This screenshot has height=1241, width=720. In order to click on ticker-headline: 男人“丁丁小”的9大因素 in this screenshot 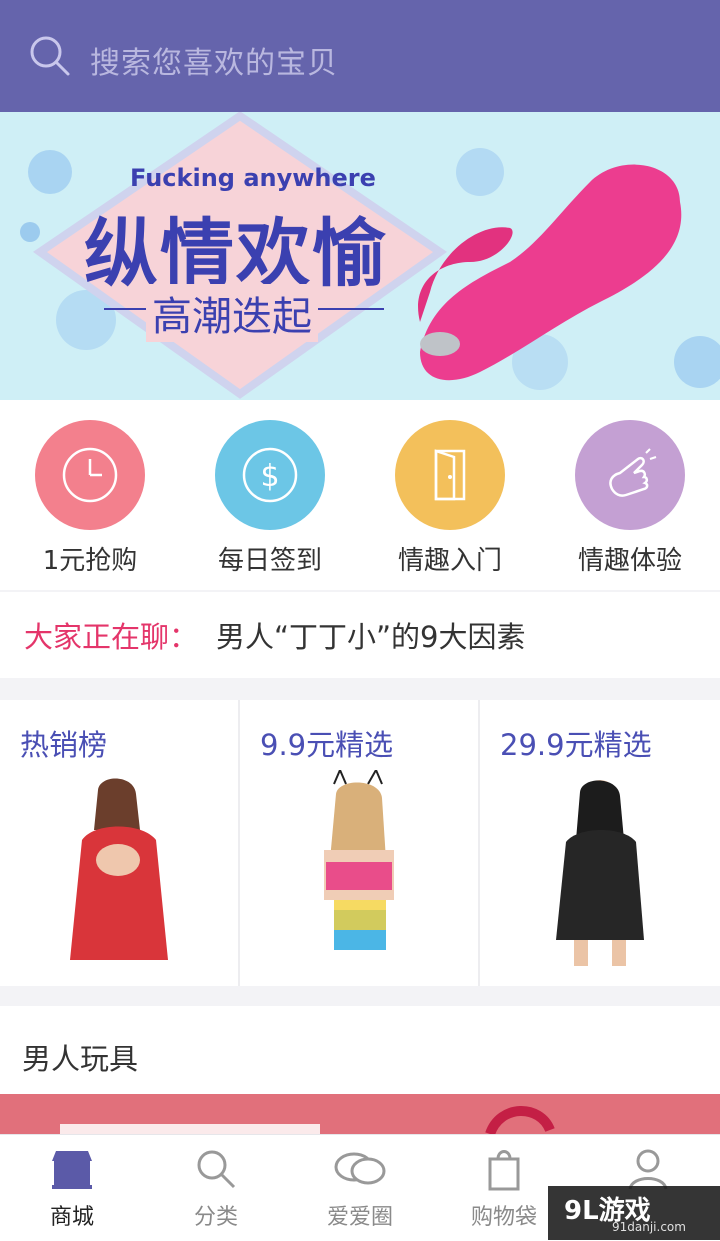, I will do `click(371, 635)`.